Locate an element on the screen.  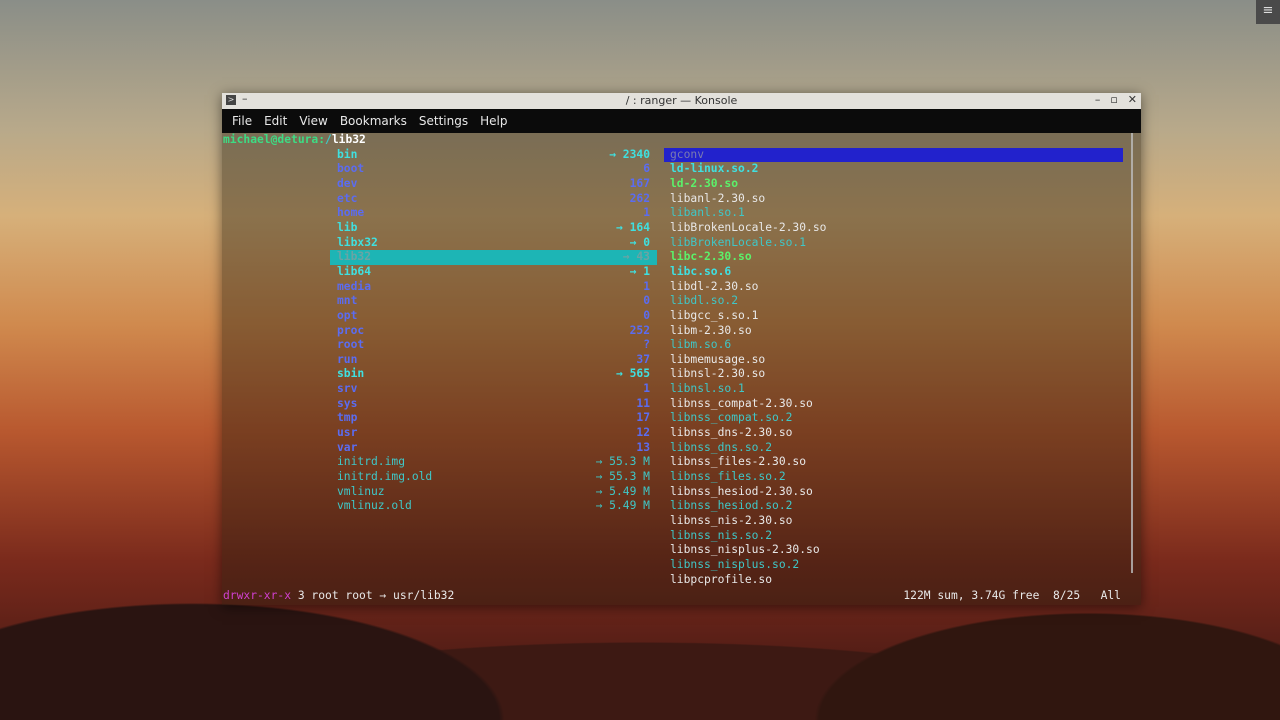
file-entry: libc.so.6 is located at coordinates (893, 272).